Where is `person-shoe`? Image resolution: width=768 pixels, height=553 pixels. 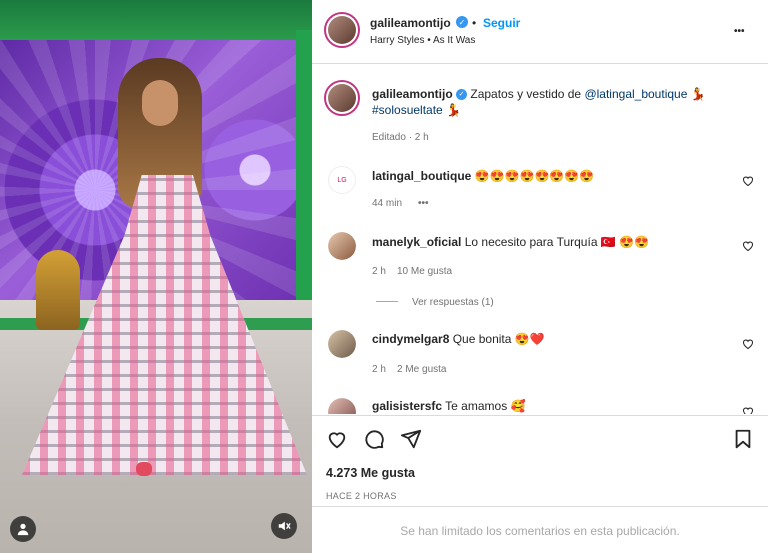
person-shoe is located at coordinates (144, 469).